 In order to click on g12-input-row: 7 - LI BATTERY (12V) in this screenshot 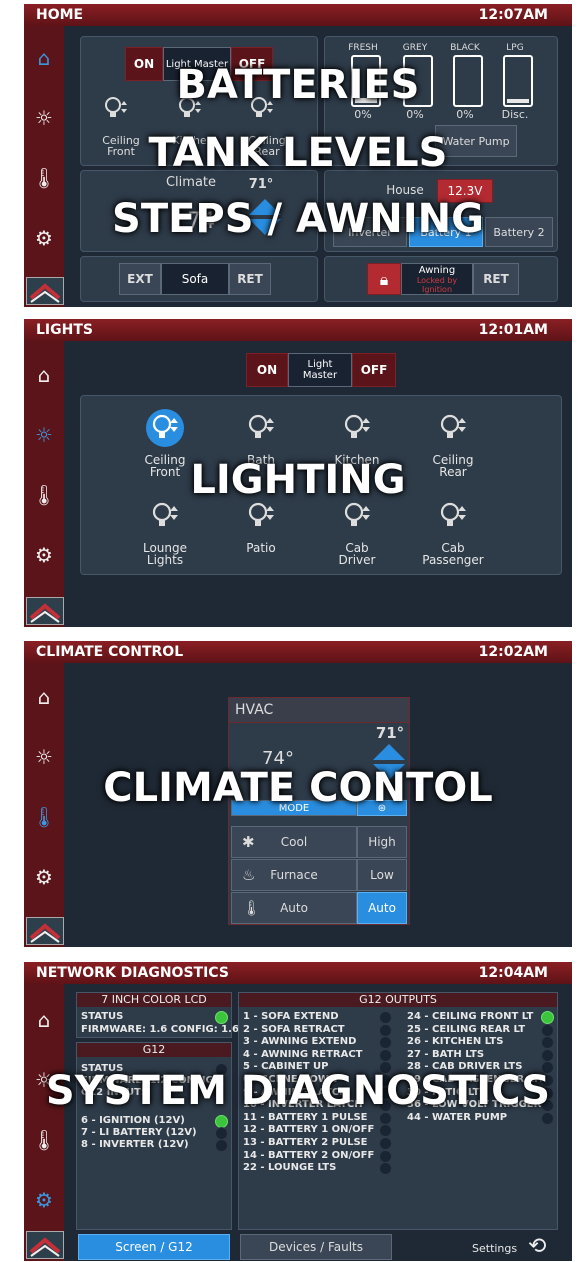, I will do `click(139, 1132)`.